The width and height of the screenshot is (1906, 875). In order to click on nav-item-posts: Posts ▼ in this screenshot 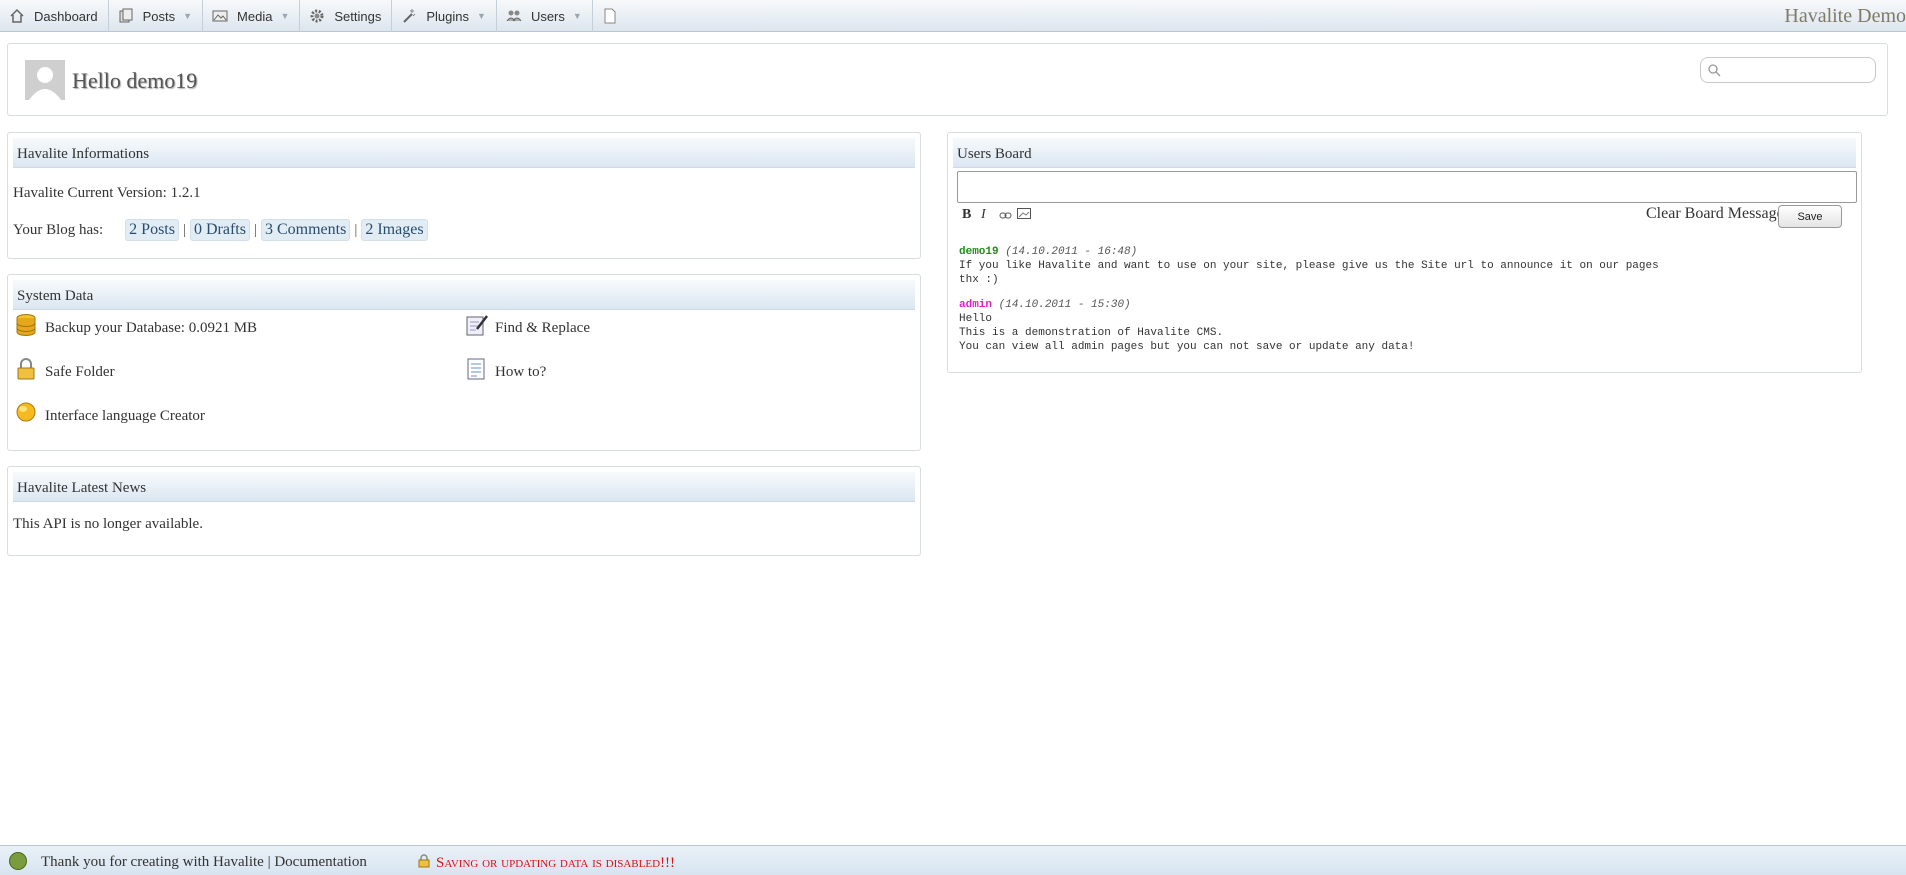, I will do `click(156, 16)`.